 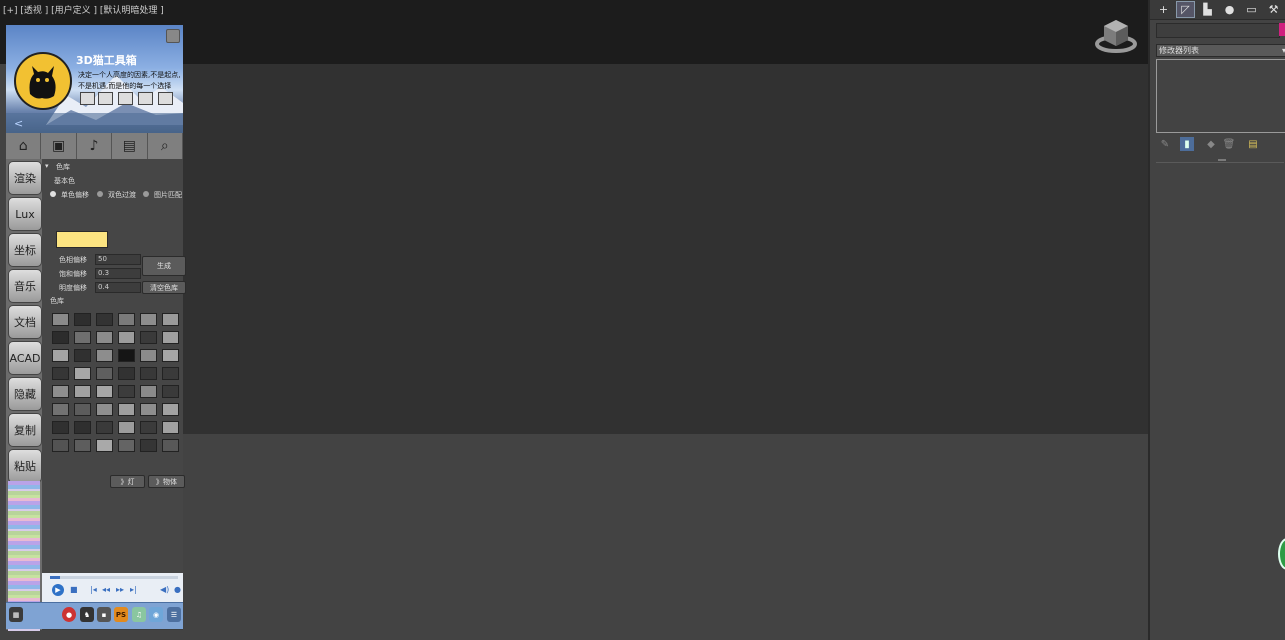 What do you see at coordinates (104, 614) in the screenshot?
I see `remote-icon: ▪` at bounding box center [104, 614].